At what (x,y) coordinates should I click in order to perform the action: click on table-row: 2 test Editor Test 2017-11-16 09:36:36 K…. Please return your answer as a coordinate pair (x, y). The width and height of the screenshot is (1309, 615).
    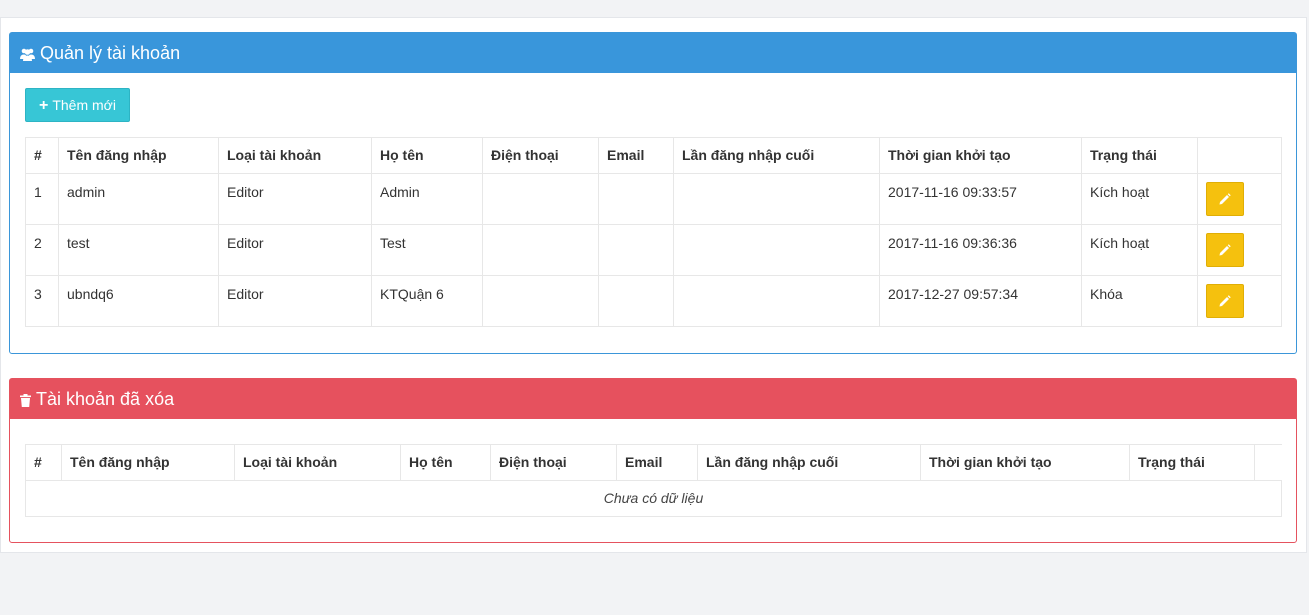
    Looking at the image, I should click on (653, 250).